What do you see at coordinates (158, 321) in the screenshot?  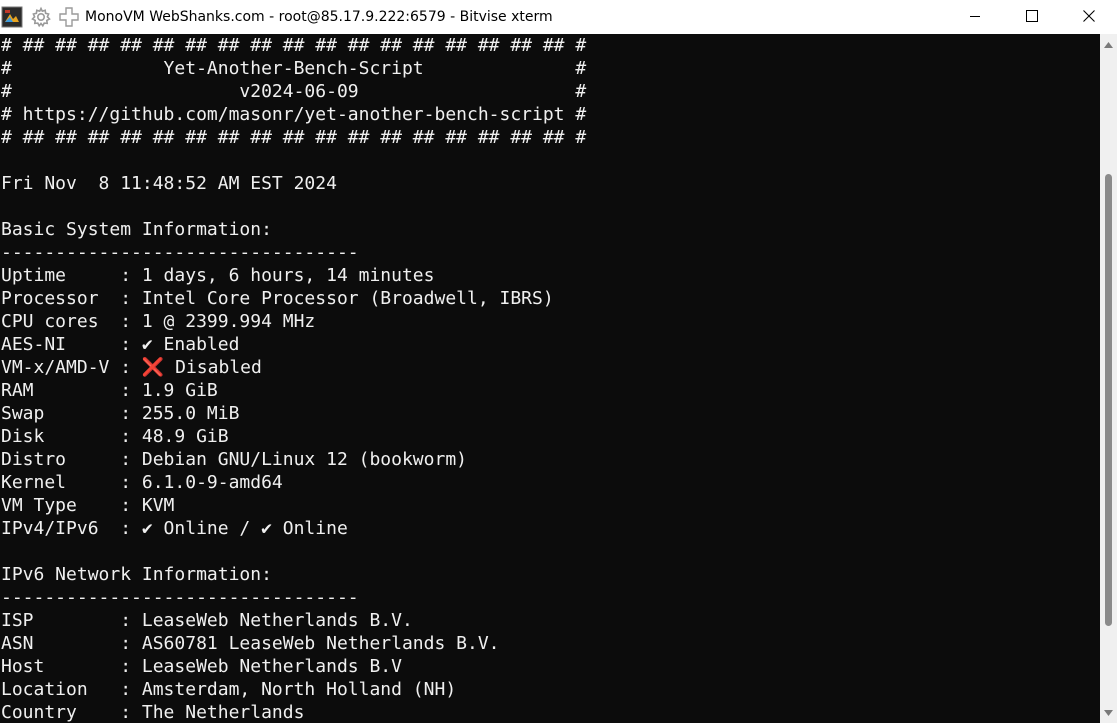 I see `terminal-line: CPU cores : 1 @ 2399.994 MHz` at bounding box center [158, 321].